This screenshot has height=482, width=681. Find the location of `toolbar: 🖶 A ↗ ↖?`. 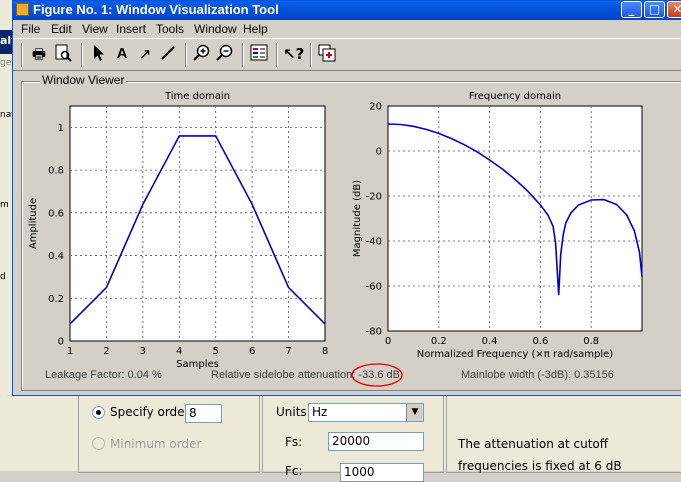

toolbar: 🖶 A ↗ ↖? is located at coordinates (347, 54).